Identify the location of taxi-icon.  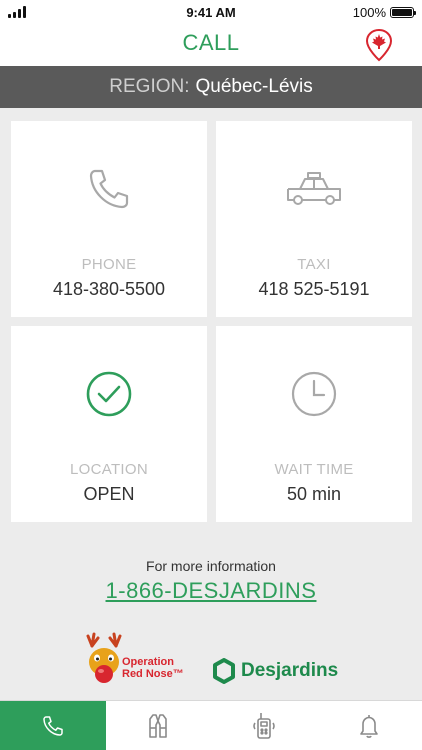
(314, 188).